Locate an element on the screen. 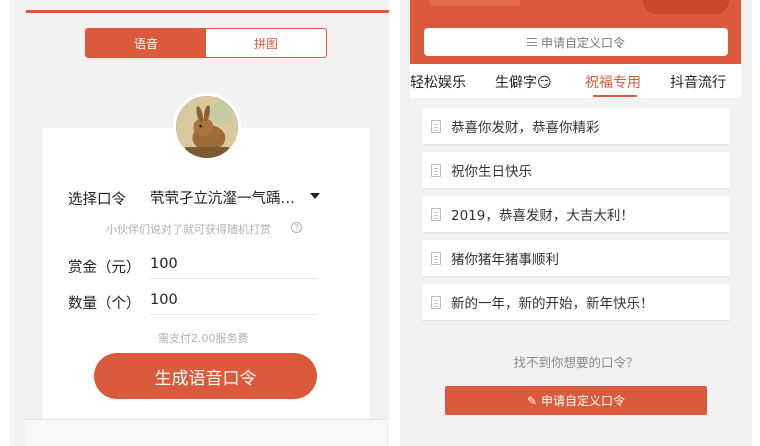 This screenshot has width=760, height=446. header-pill is located at coordinates (686, 7).